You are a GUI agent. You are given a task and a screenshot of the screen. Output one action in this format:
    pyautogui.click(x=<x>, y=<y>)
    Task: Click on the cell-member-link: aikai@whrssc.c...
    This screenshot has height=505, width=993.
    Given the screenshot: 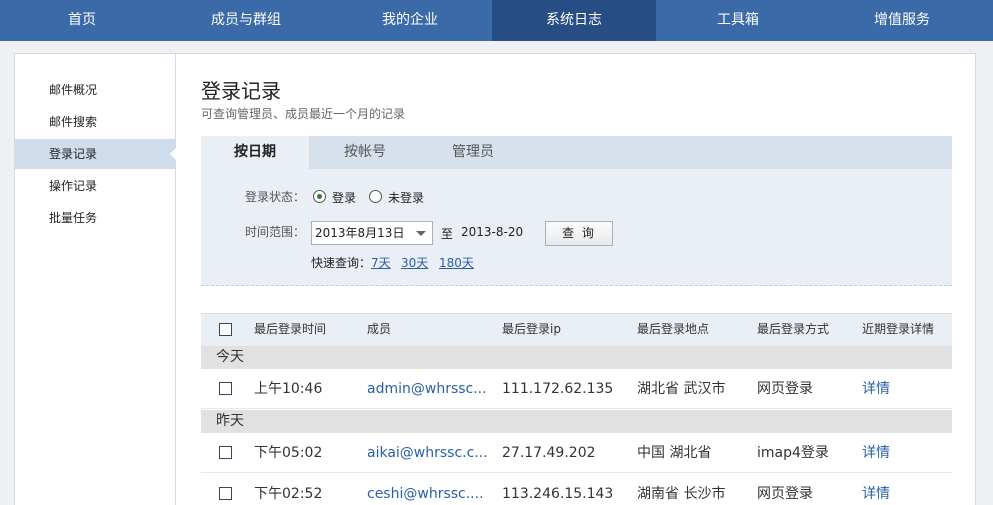 What is the action you would take?
    pyautogui.click(x=427, y=453)
    